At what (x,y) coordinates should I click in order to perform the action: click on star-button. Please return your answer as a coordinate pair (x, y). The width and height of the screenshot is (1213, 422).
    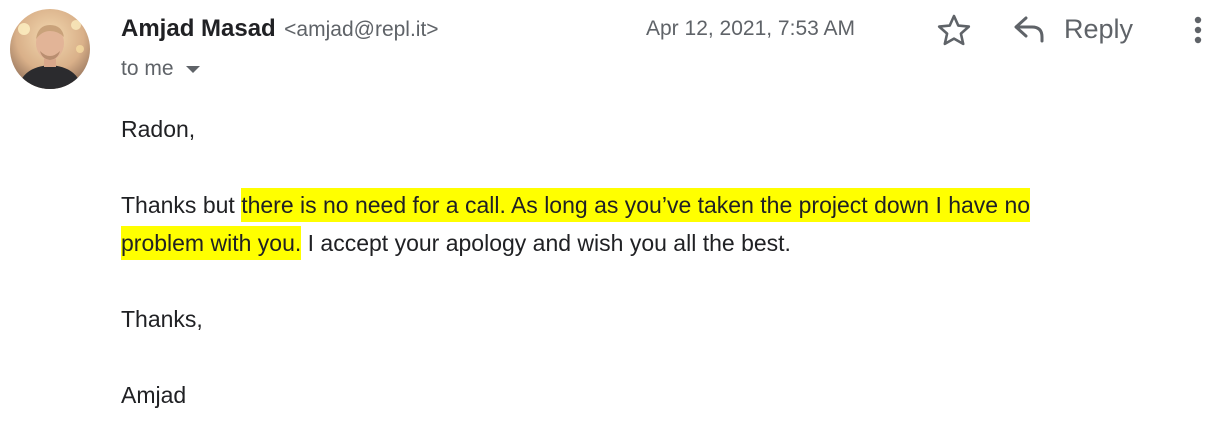
    Looking at the image, I should click on (954, 30).